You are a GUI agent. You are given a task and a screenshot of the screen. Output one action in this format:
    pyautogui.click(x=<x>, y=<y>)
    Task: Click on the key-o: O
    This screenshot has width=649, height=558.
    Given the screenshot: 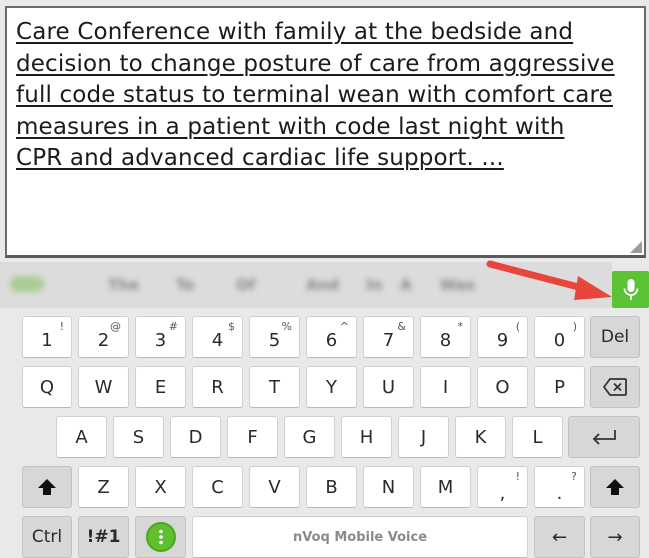 What is the action you would take?
    pyautogui.click(x=502, y=387)
    